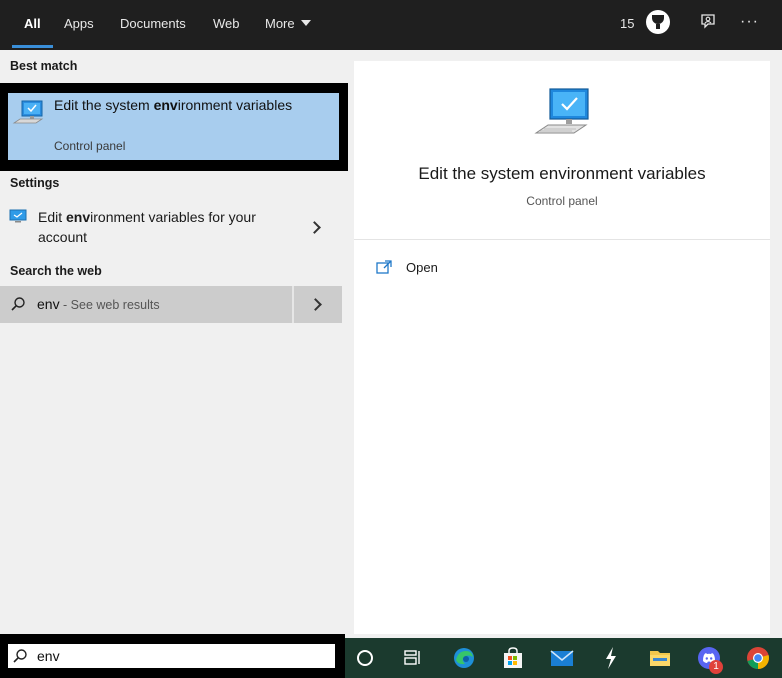  Describe the element at coordinates (235, 105) in the screenshot. I see `best-match-title-part: ironment variables` at that location.